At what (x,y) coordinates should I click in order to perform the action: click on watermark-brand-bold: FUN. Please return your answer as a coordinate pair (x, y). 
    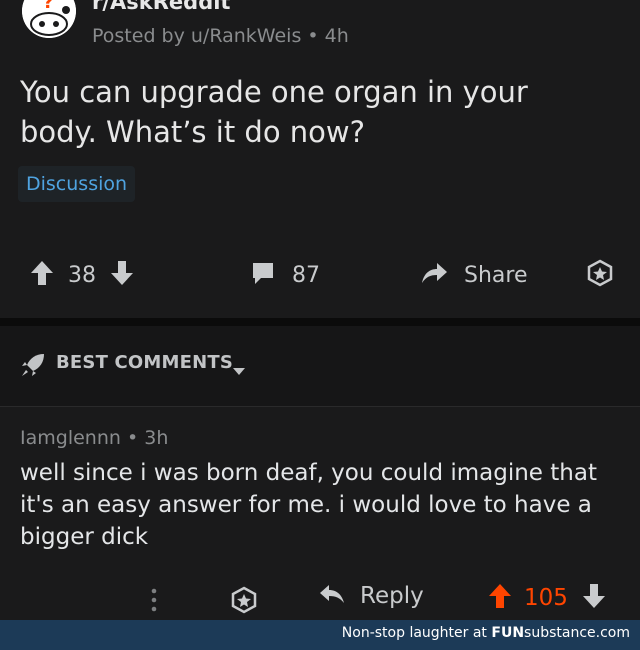
    Looking at the image, I should click on (508, 633).